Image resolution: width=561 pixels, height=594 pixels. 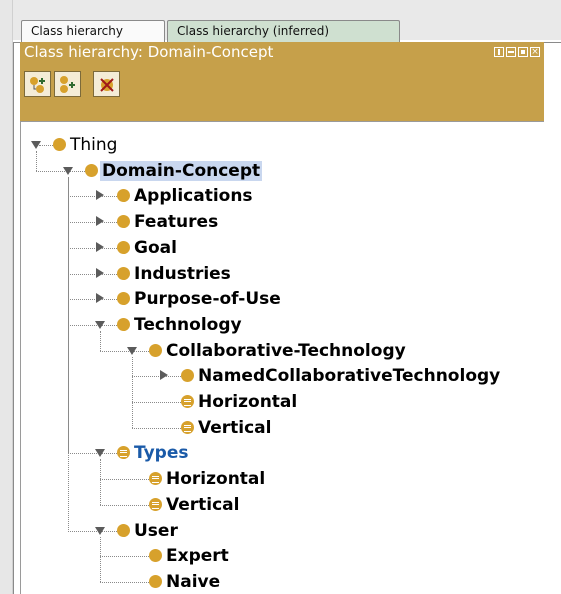 I want to click on tree-node-label: Goal, so click(x=155, y=248).